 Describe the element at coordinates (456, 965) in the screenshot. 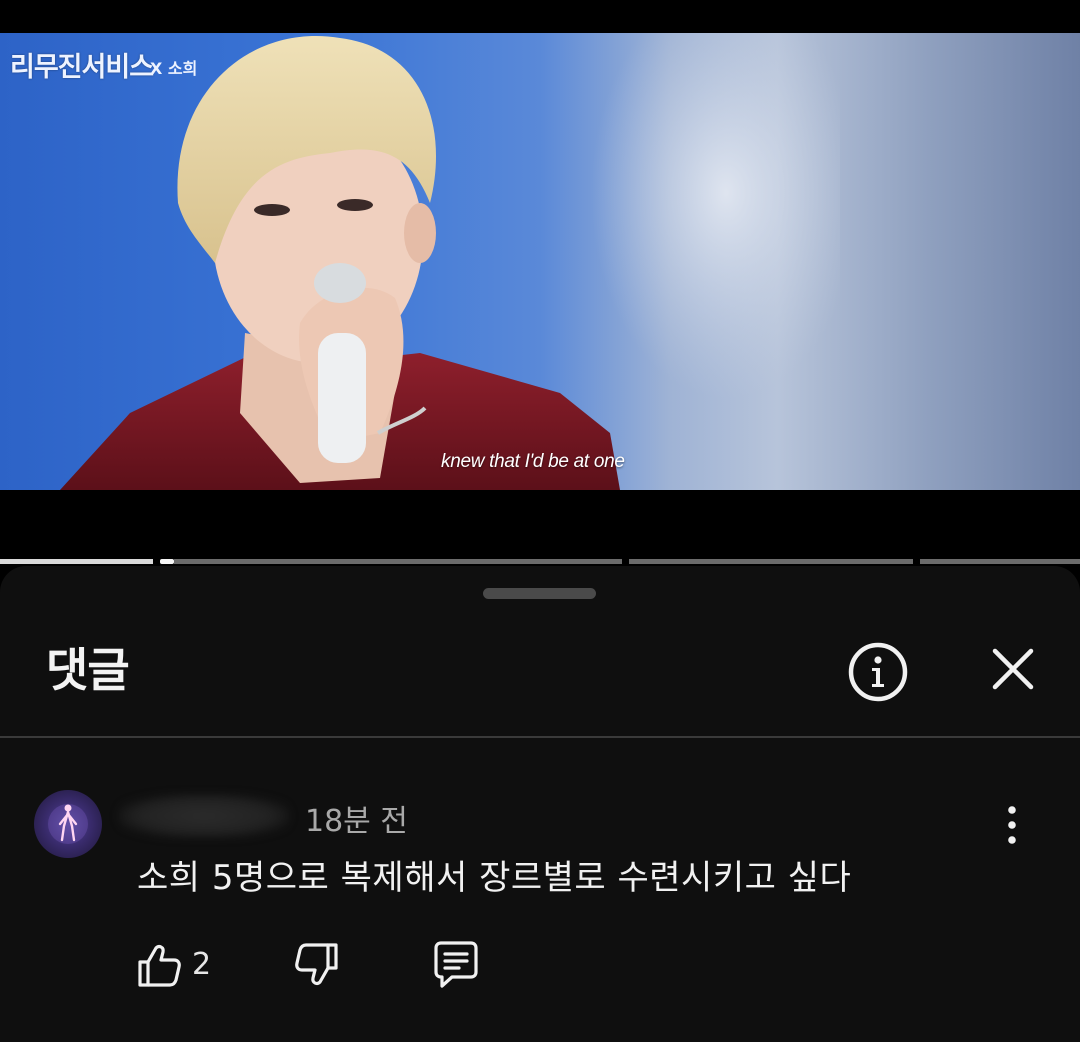

I see `reply-comment-icon` at that location.